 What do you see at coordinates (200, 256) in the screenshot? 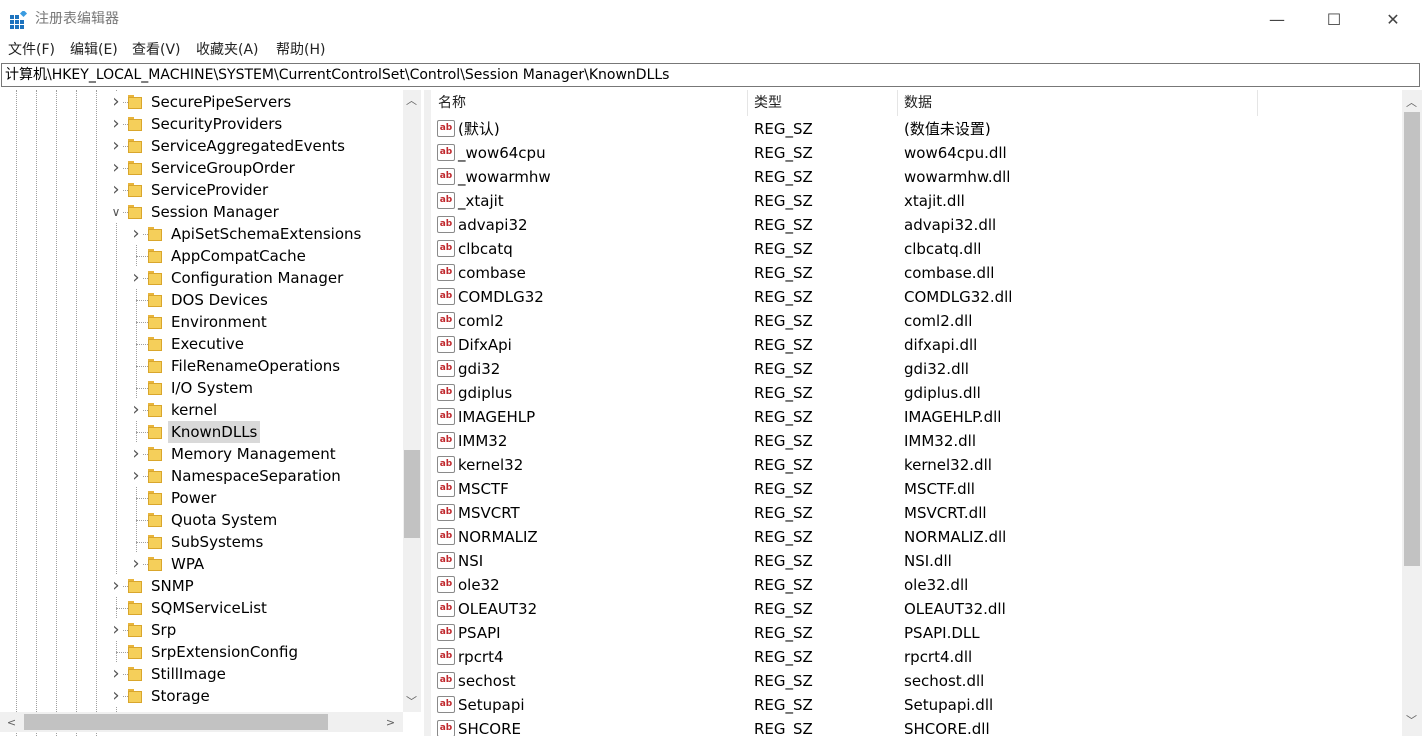
I see `tree-item-appcompatcache: AppCompatCache` at bounding box center [200, 256].